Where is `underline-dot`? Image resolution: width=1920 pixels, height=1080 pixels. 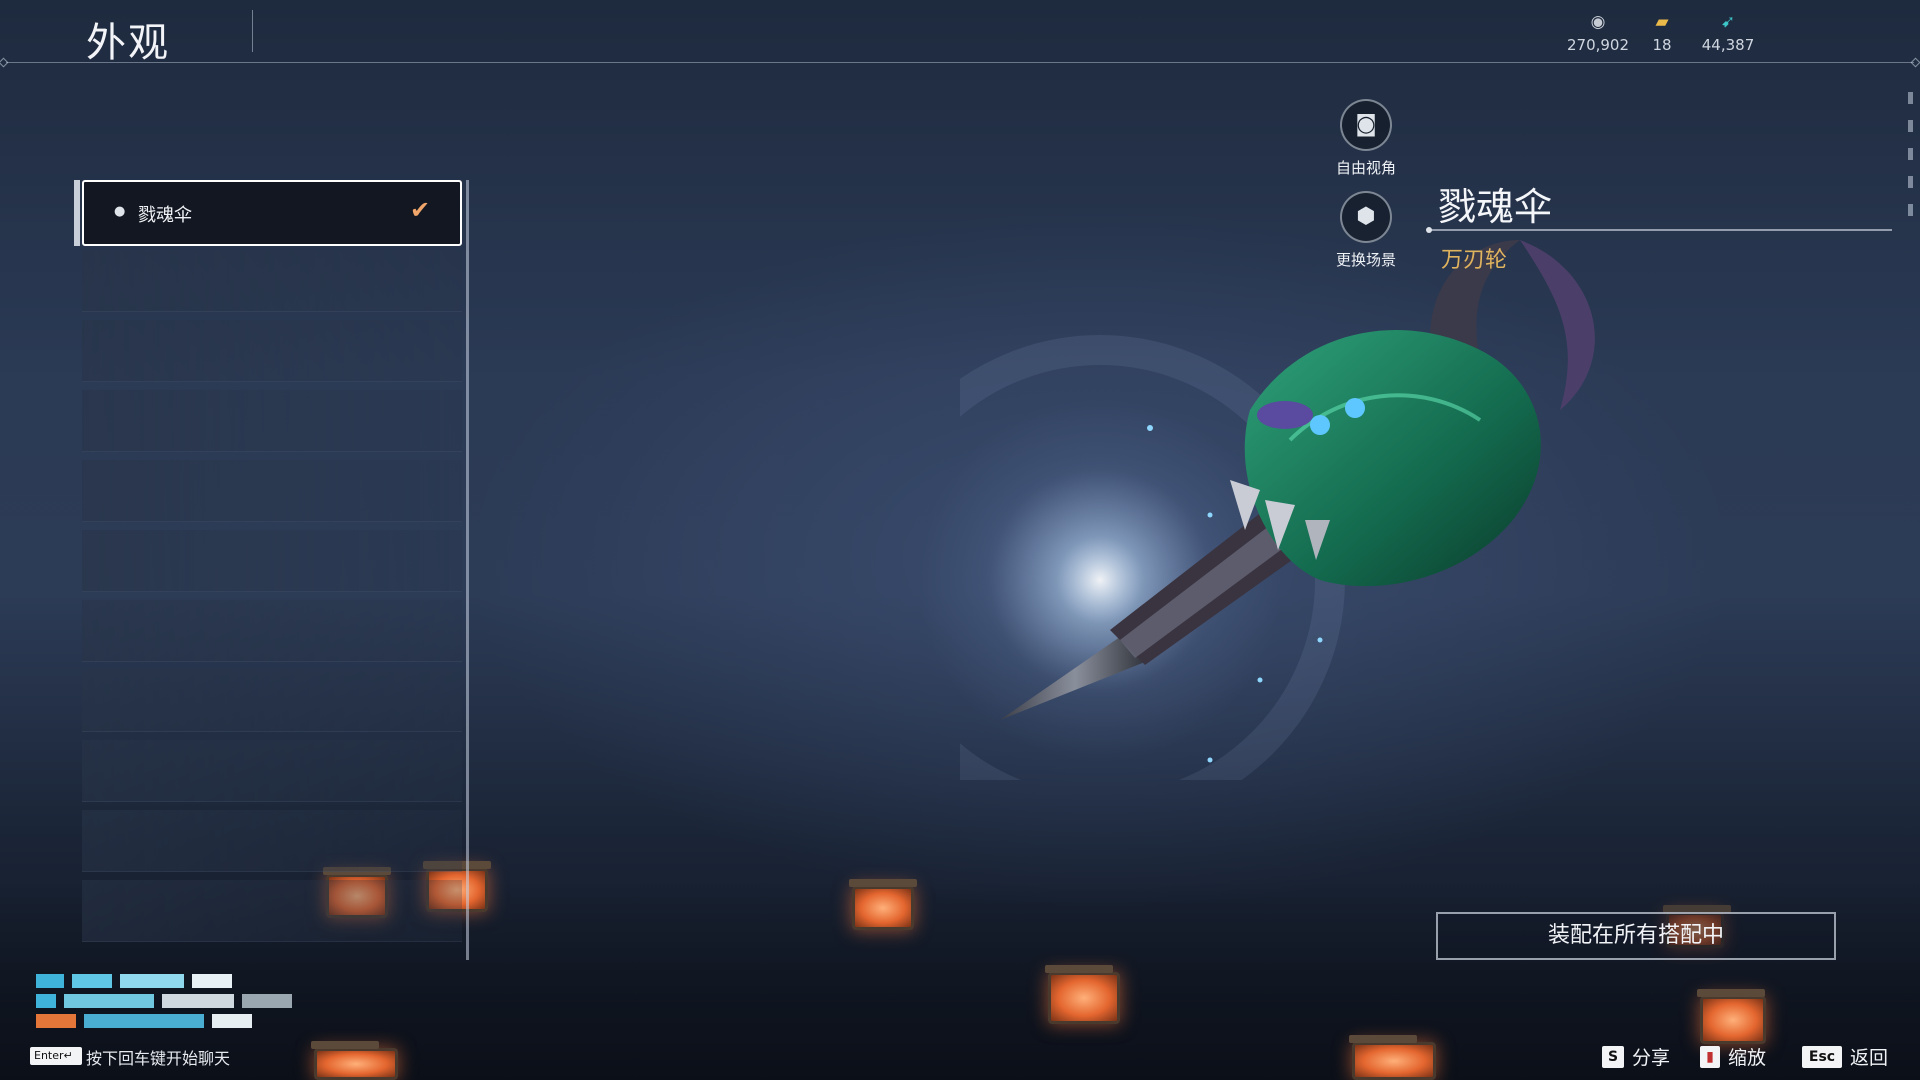
underline-dot is located at coordinates (1429, 230).